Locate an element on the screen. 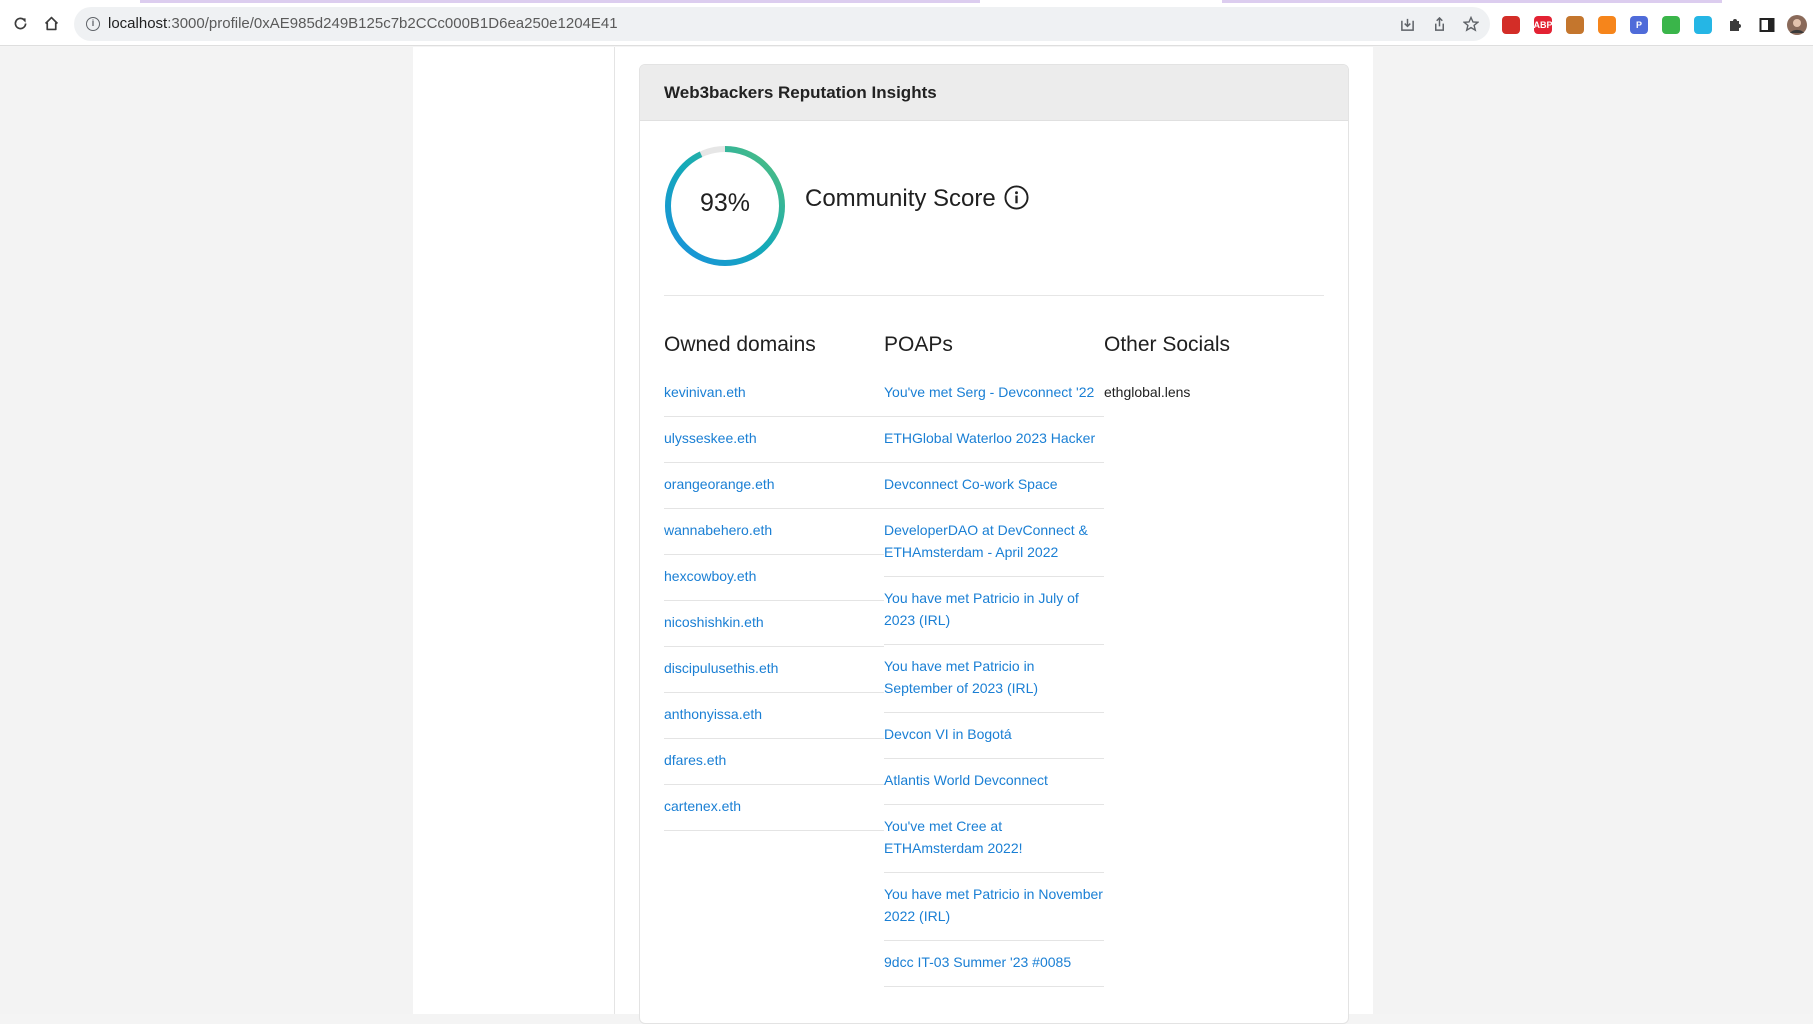 This screenshot has width=1813, height=1024. poap-link: You've met Serg - Devconnect '22 is located at coordinates (994, 398).